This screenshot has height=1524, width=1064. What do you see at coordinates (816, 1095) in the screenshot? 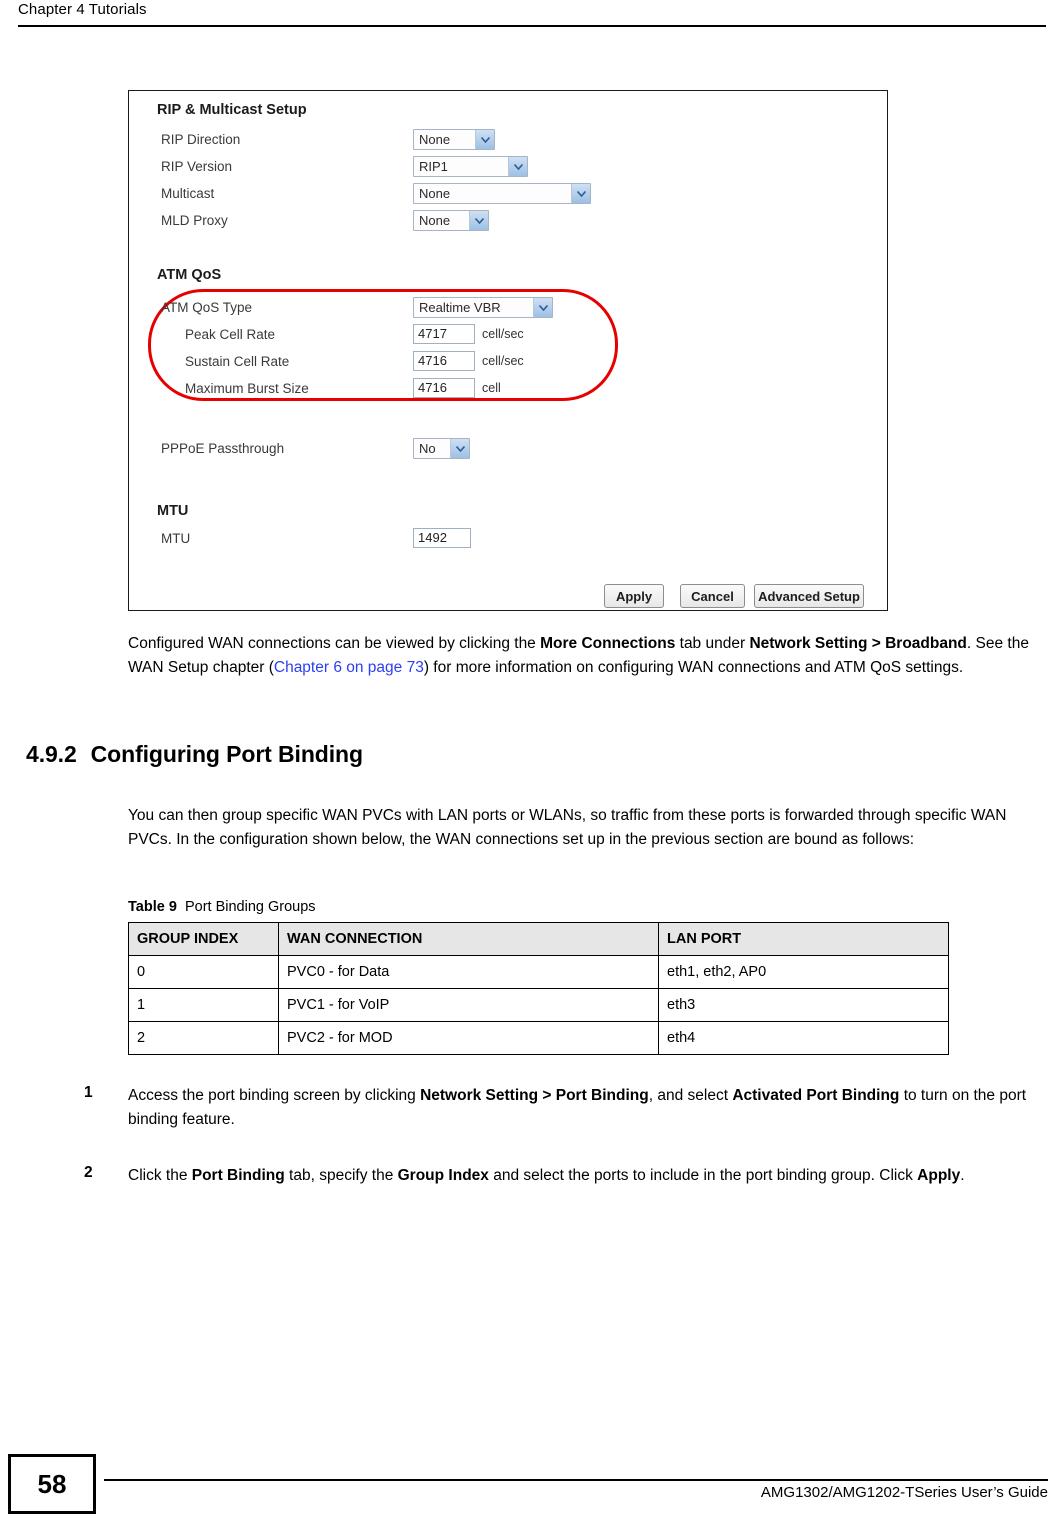
I see `step-1-bold-activated-port-binding: Activated Port Binding` at bounding box center [816, 1095].